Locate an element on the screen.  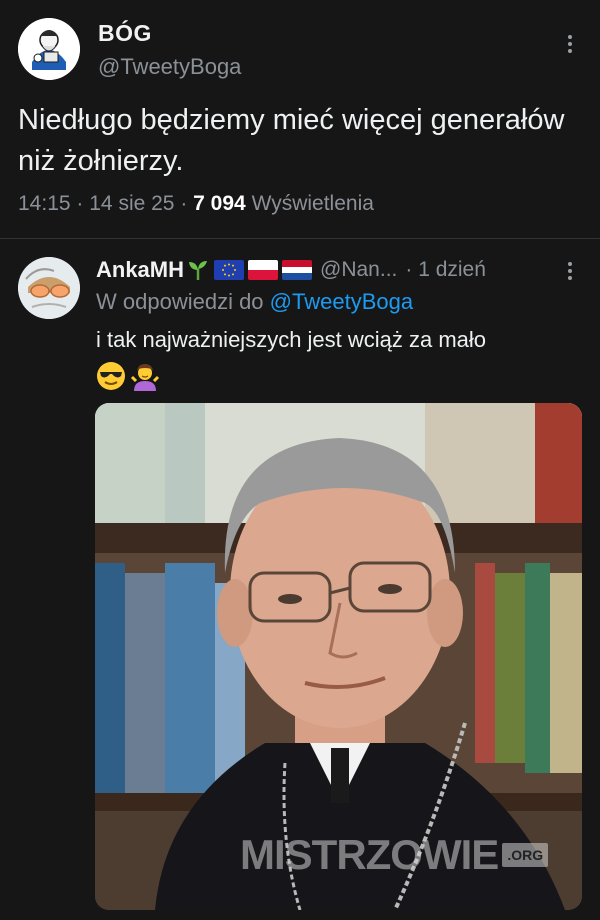
in-reply-handle-link: @TweetyBoga is located at coordinates (341, 301).